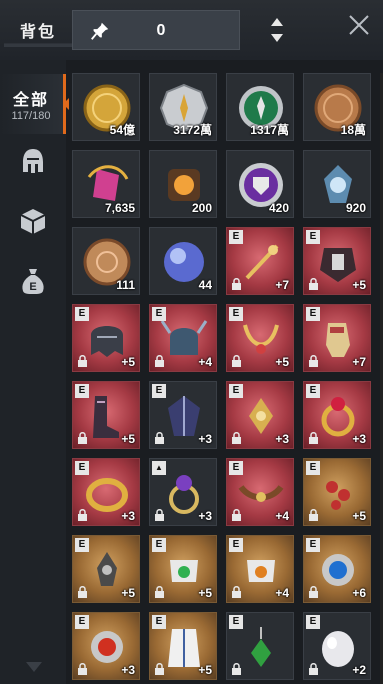 The image size is (383, 684). I want to click on category-all: 全部 117/180, so click(34, 104).